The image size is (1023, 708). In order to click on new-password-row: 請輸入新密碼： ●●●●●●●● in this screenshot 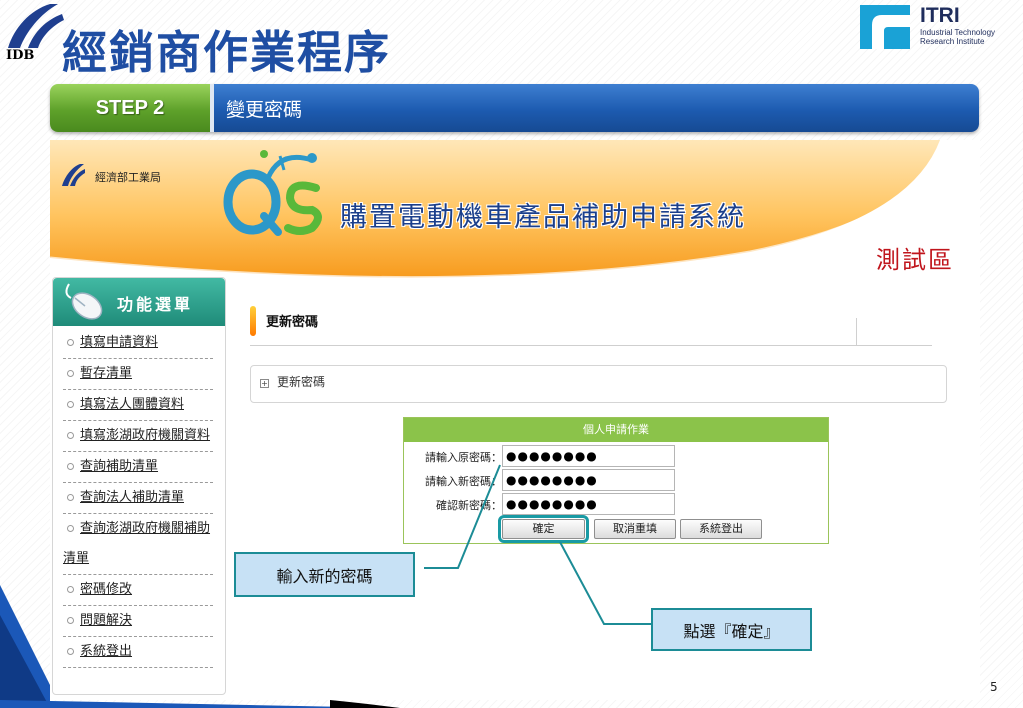, I will do `click(617, 480)`.